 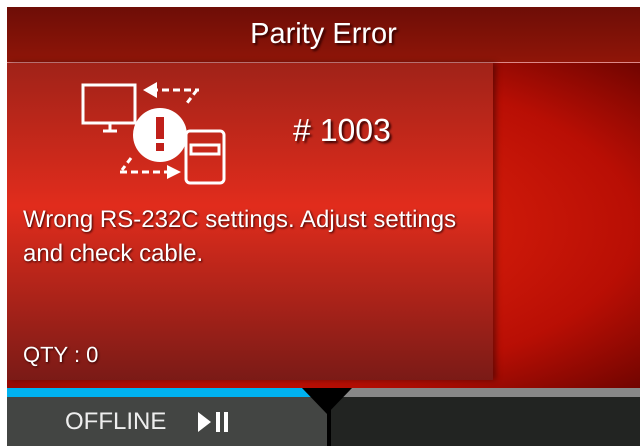 What do you see at coordinates (323, 34) in the screenshot?
I see `screen-title: Parity Error` at bounding box center [323, 34].